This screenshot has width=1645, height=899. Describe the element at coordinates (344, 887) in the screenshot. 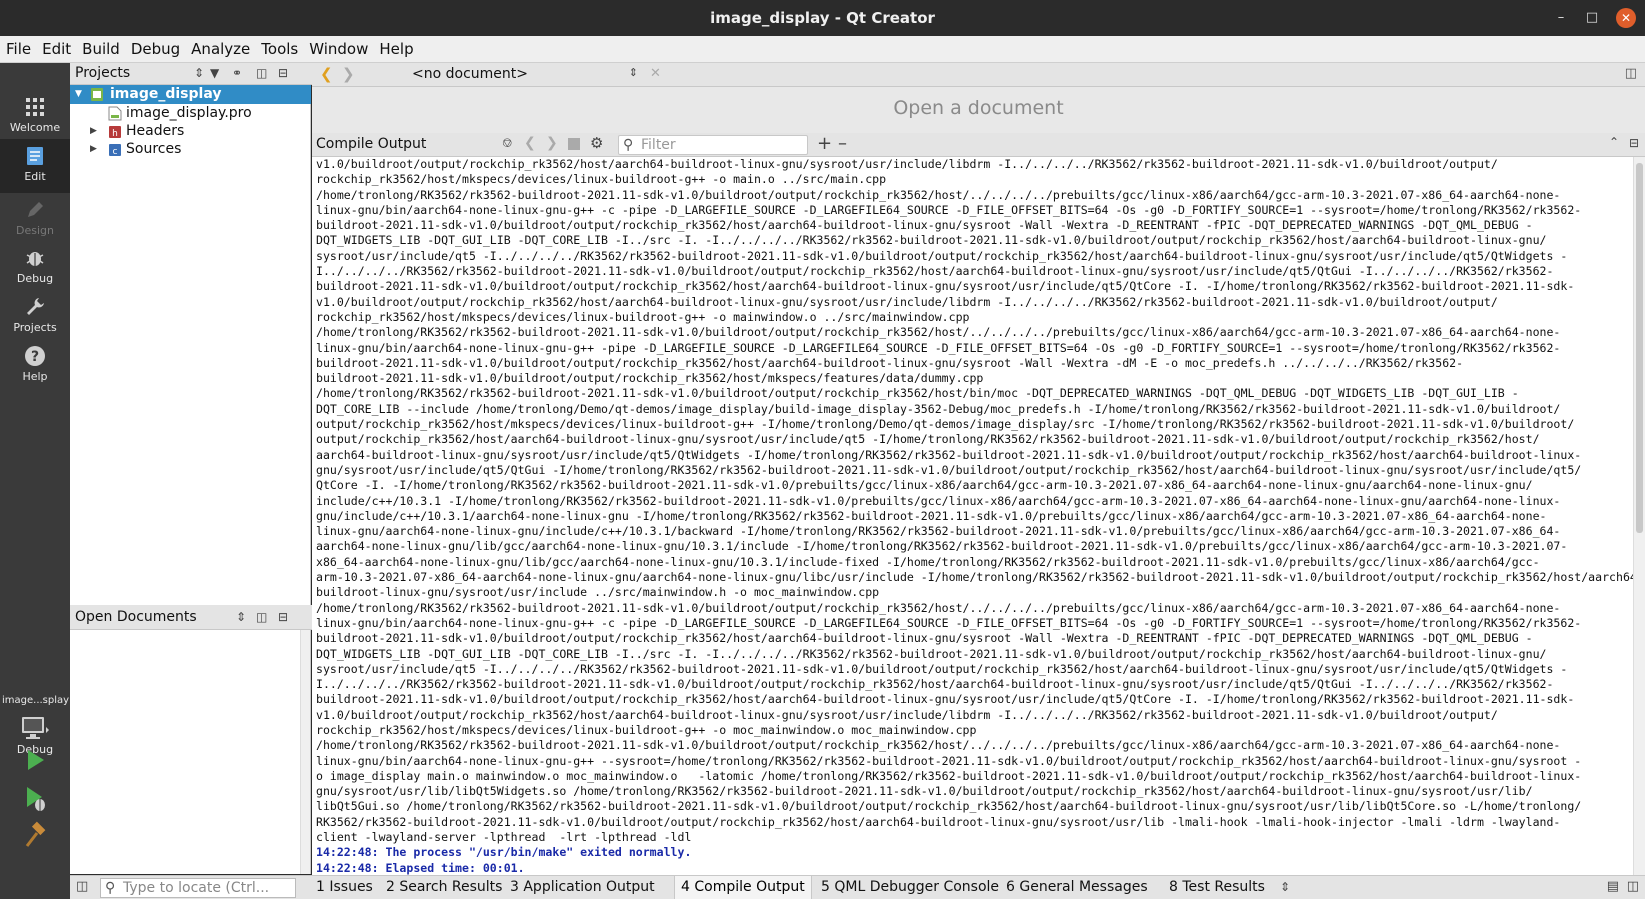

I see `tab-issues: 1 Issues` at that location.